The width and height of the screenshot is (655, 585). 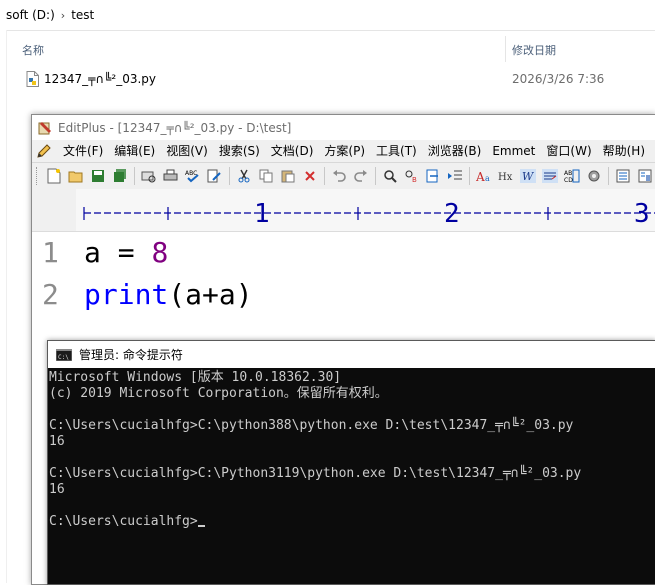 What do you see at coordinates (293, 150) in the screenshot?
I see `menu-document: 文档(D)` at bounding box center [293, 150].